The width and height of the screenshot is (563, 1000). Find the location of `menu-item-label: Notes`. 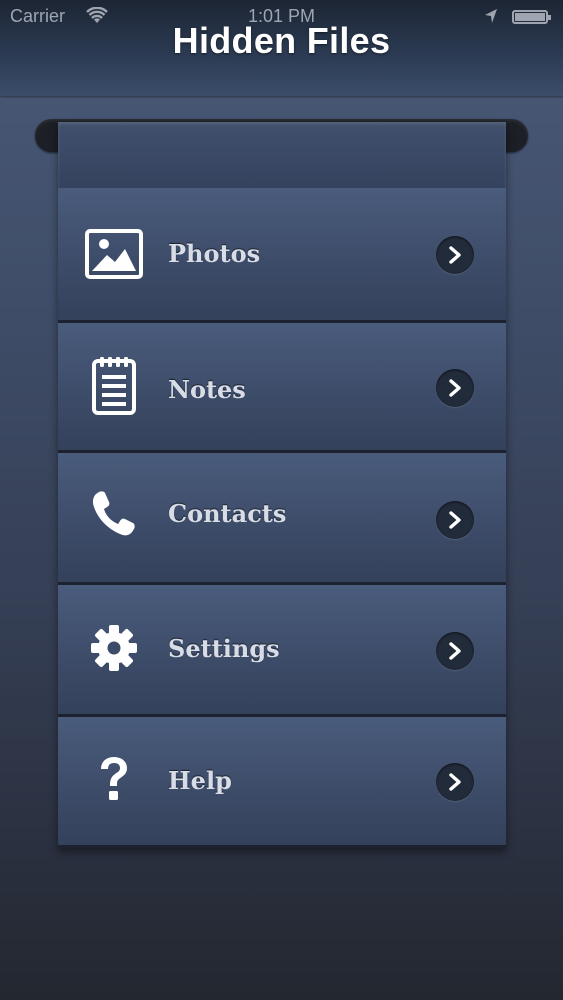

menu-item-label: Notes is located at coordinates (207, 389).